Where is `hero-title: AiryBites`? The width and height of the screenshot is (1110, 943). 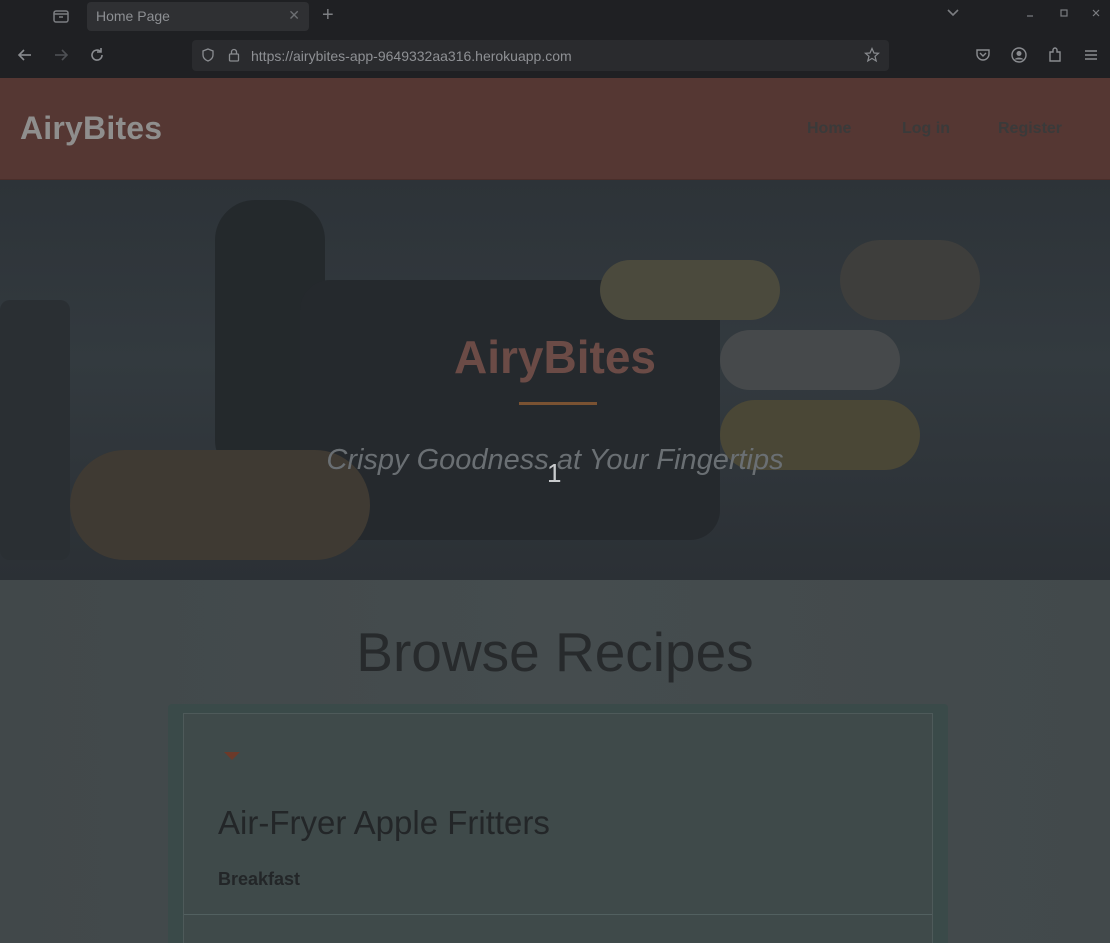
hero-title: AiryBites is located at coordinates (555, 357).